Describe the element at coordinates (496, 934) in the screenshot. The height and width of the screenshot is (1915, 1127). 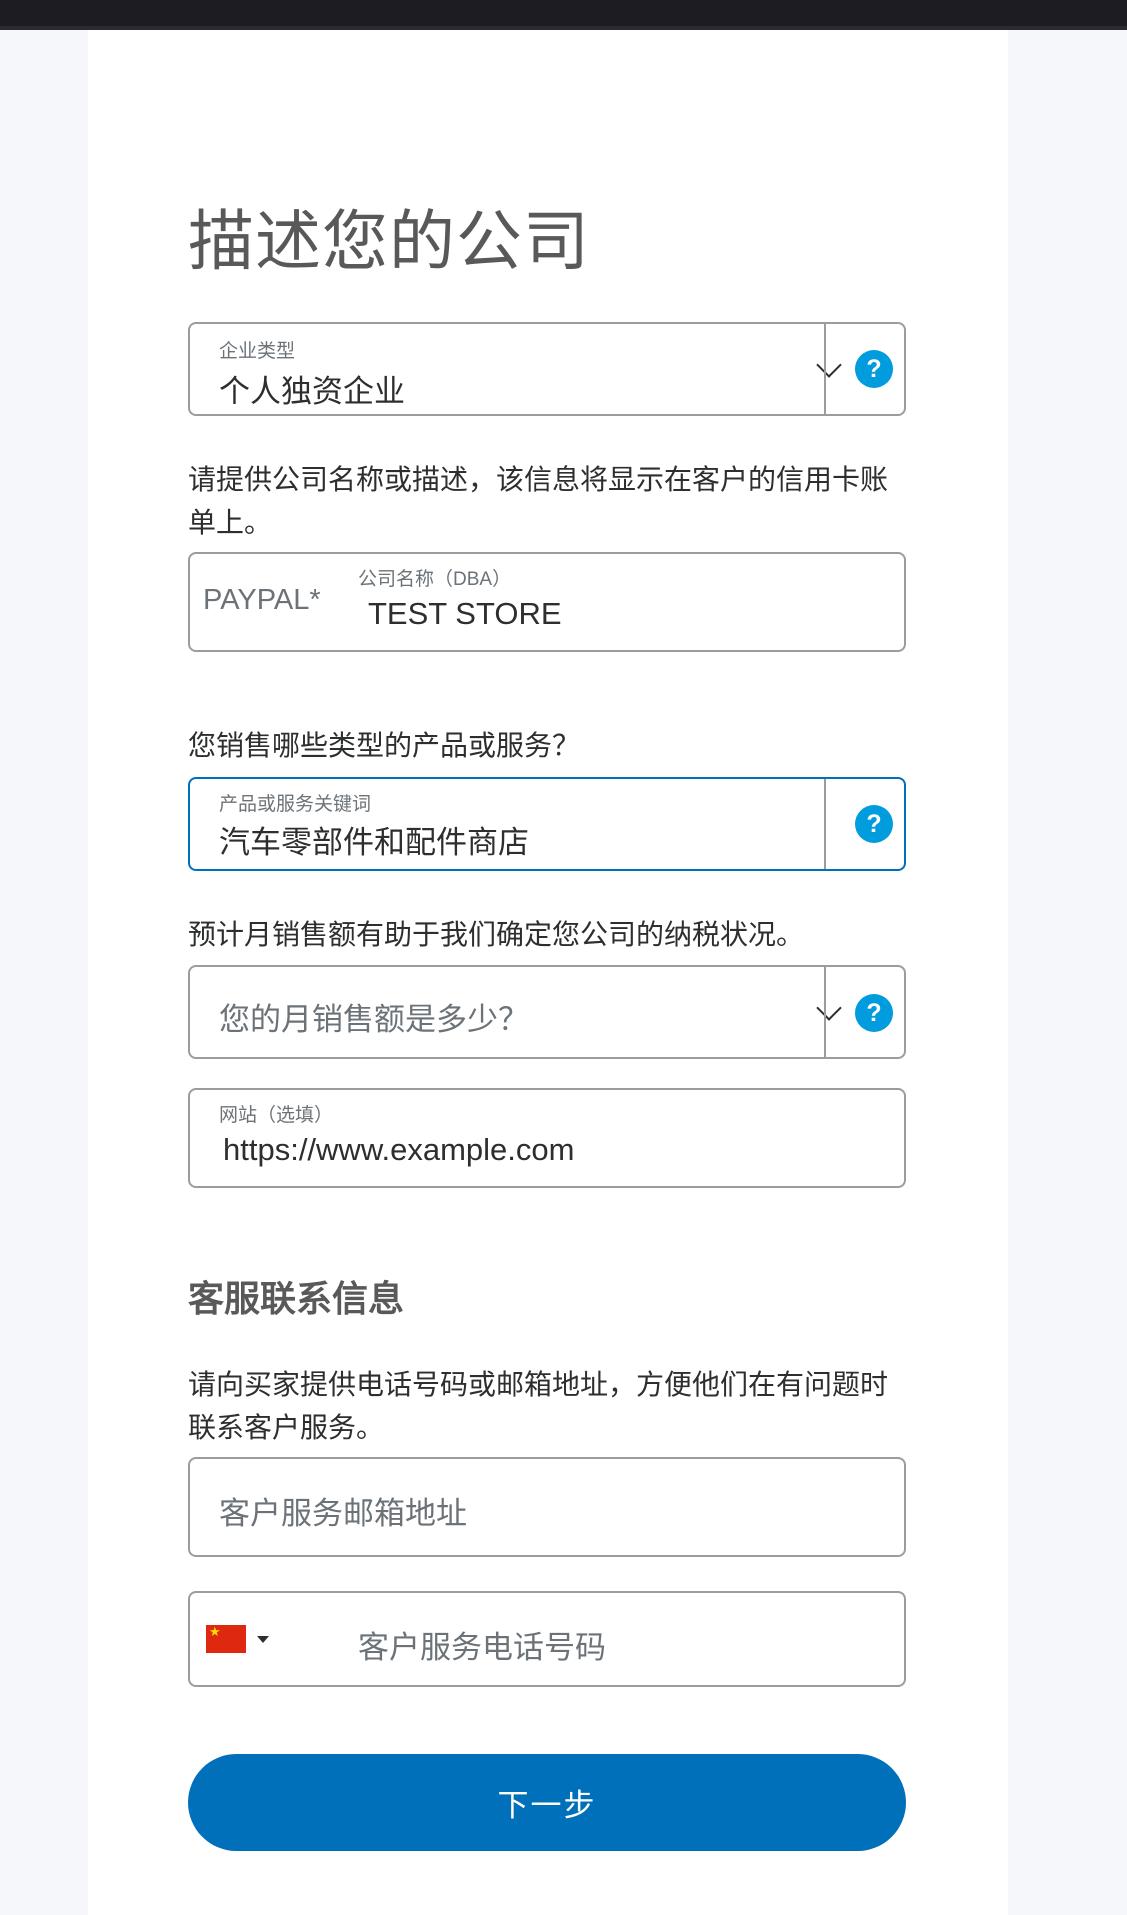
I see `sales-hint: 预计月销售额有助于我们确定您公司的纳税状况。` at that location.